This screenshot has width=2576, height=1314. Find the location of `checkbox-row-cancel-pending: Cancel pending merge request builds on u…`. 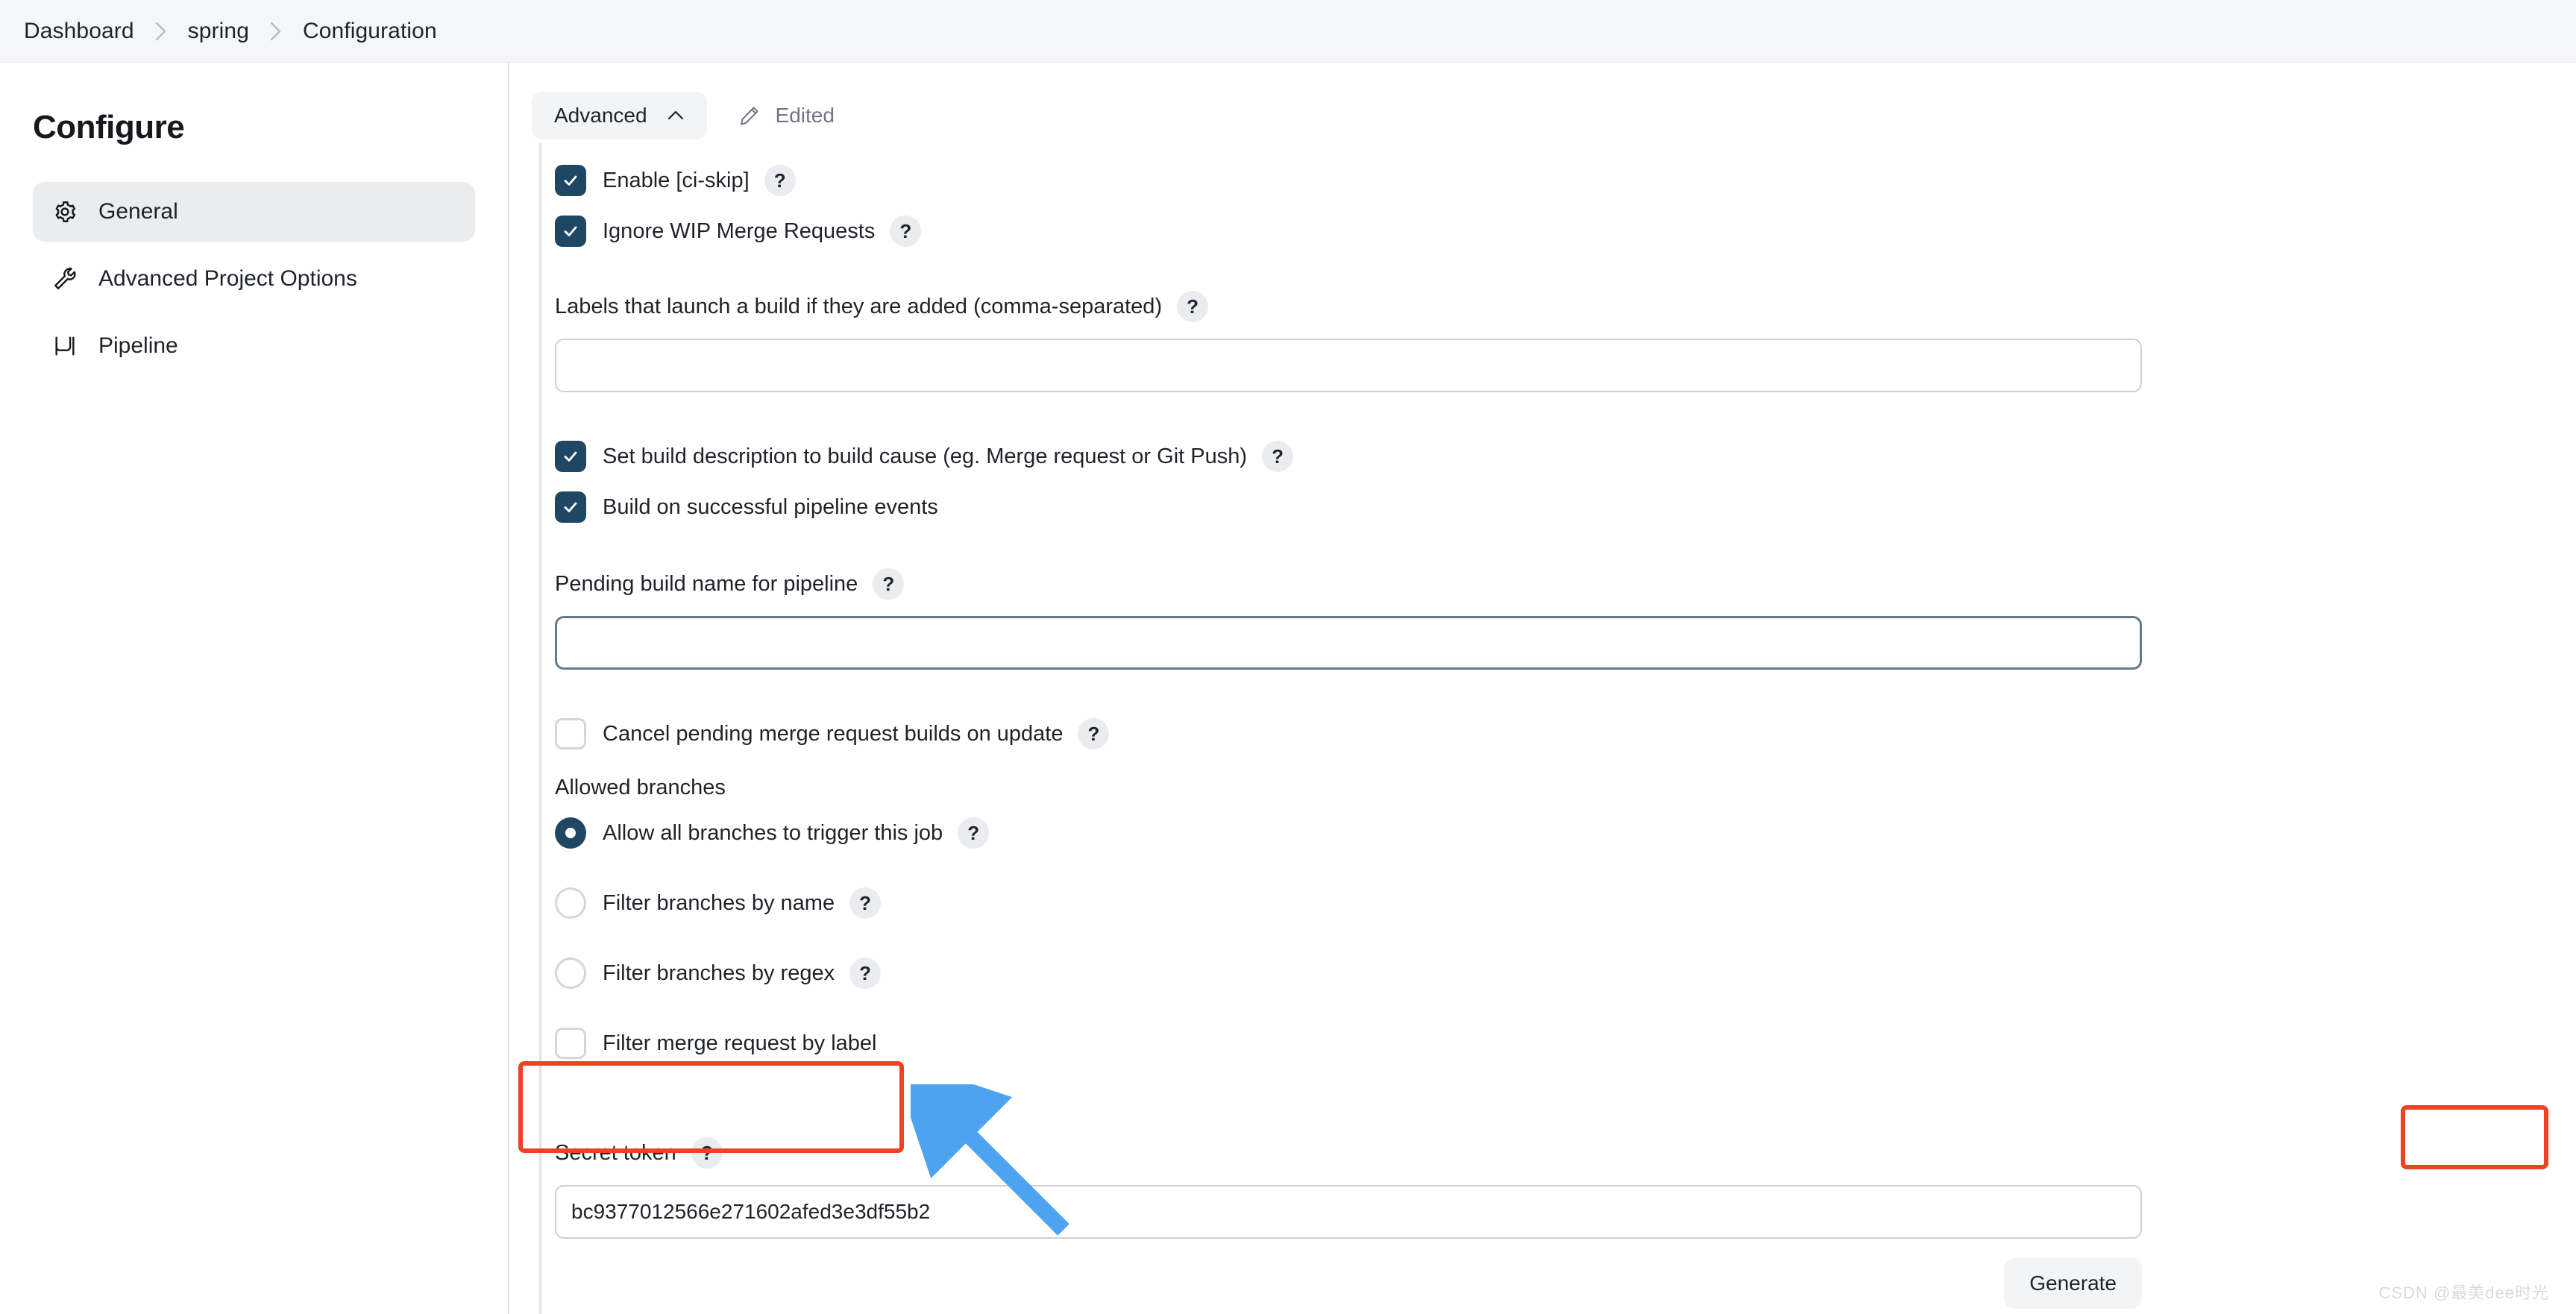

checkbox-row-cancel-pending: Cancel pending merge request builds on u… is located at coordinates (1566, 733).